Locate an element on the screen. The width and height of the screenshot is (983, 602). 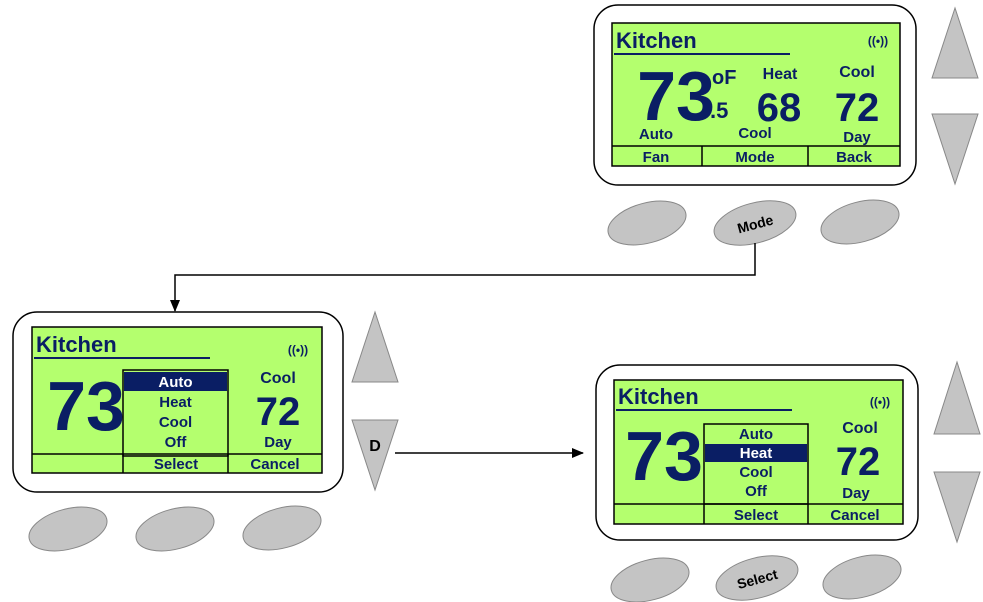
down-key-press-label: D is located at coordinates (375, 446).